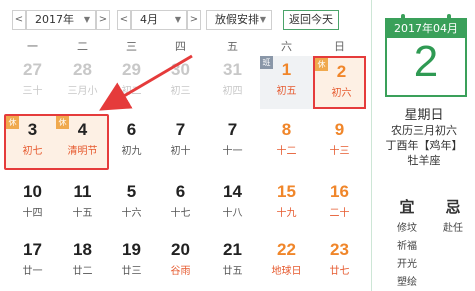 The height and width of the screenshot is (291, 475). I want to click on calendar-icon: 2017年04月 2, so click(426, 55).